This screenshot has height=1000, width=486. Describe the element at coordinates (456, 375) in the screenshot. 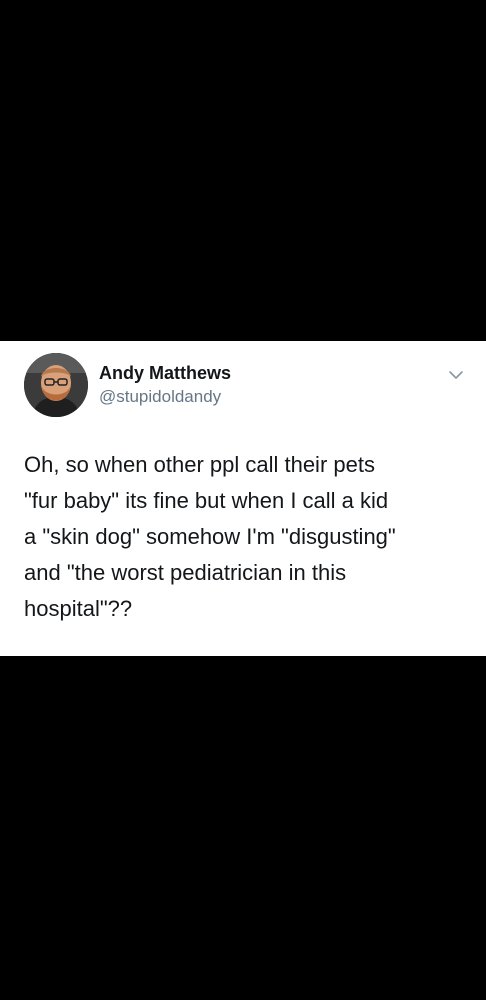

I see `chevron-down-icon` at that location.